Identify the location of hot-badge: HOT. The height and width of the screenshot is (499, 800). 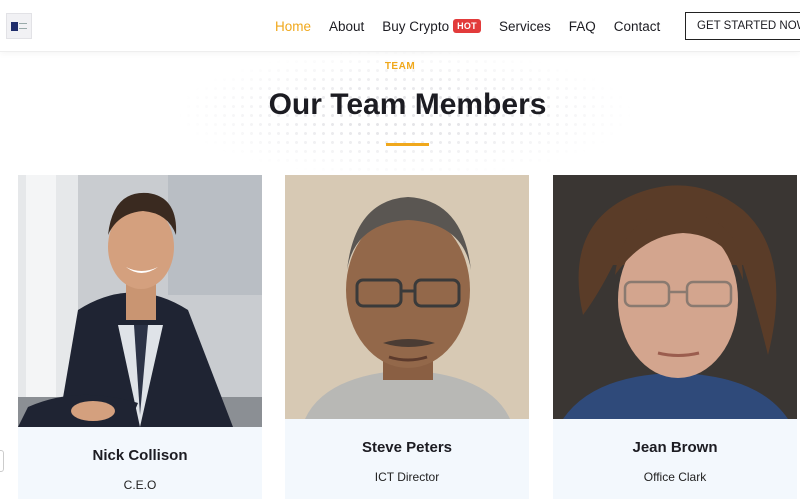
(467, 26).